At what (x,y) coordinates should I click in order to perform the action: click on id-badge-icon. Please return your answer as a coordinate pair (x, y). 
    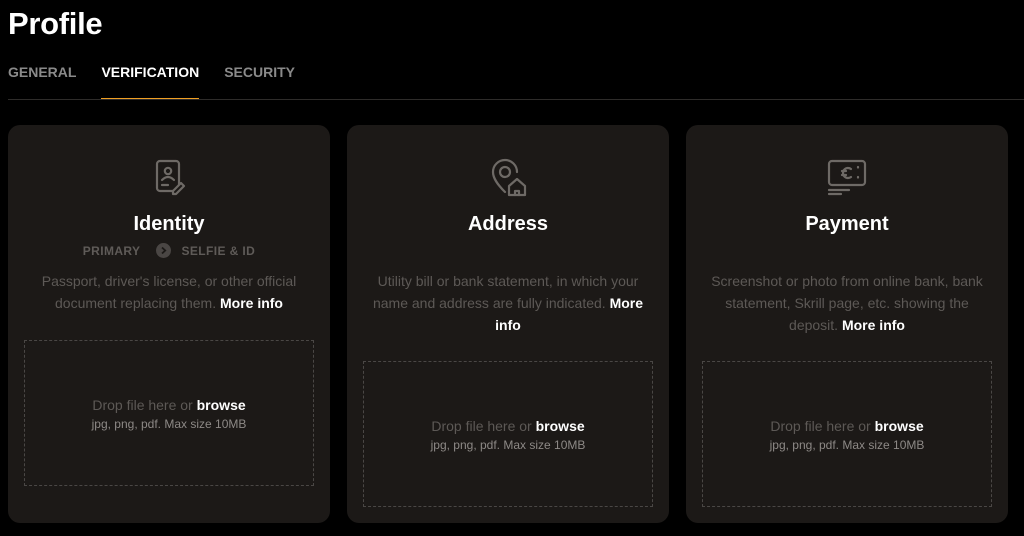
    Looking at the image, I should click on (169, 177).